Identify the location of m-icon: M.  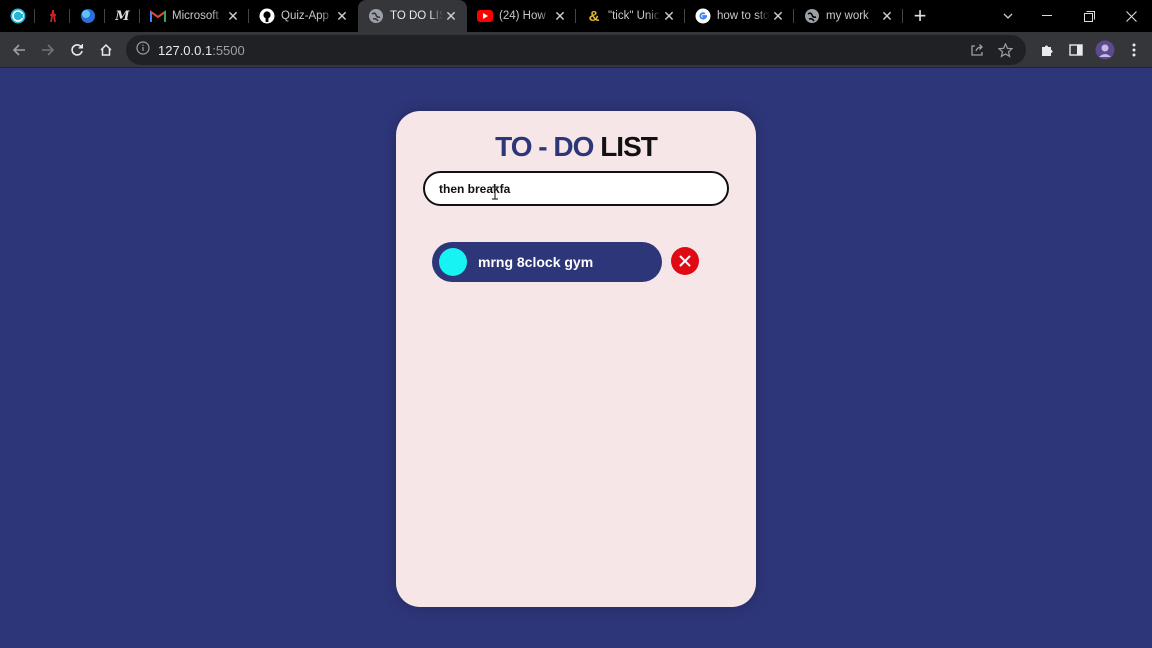
(122, 16).